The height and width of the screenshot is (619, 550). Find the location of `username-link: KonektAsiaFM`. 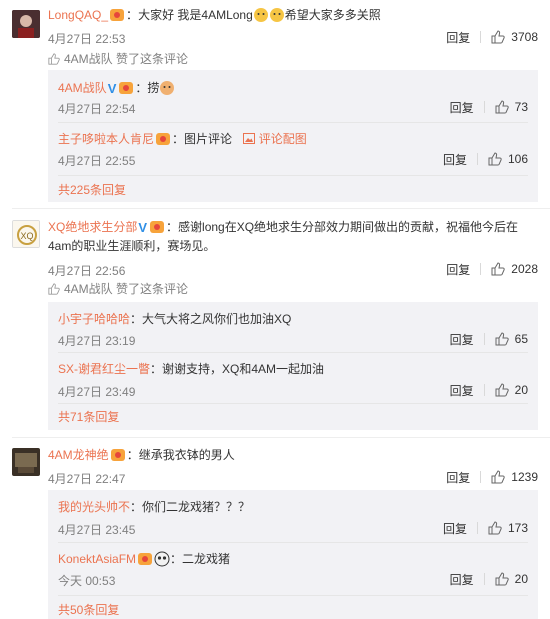

username-link: KonektAsiaFM is located at coordinates (97, 559).